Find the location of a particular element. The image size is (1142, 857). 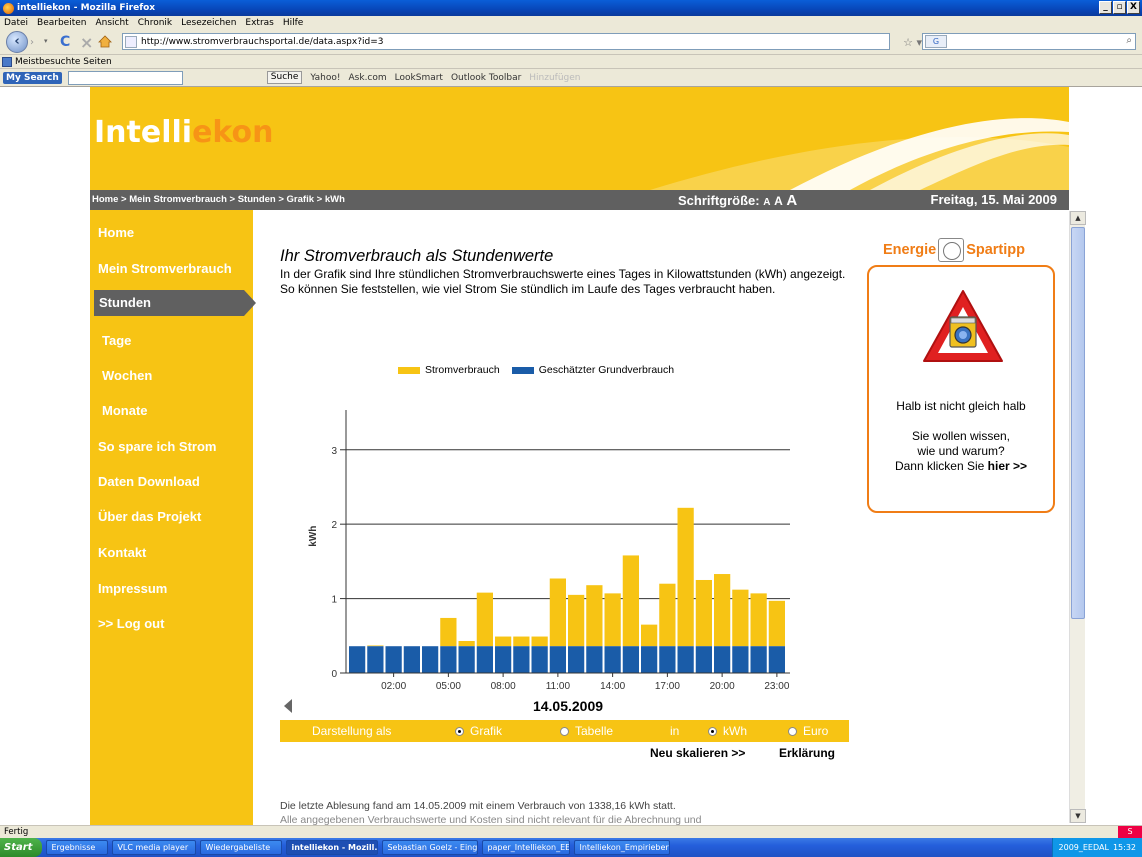

vertical-scrollbar: ▲ ▼ is located at coordinates (1077, 517).